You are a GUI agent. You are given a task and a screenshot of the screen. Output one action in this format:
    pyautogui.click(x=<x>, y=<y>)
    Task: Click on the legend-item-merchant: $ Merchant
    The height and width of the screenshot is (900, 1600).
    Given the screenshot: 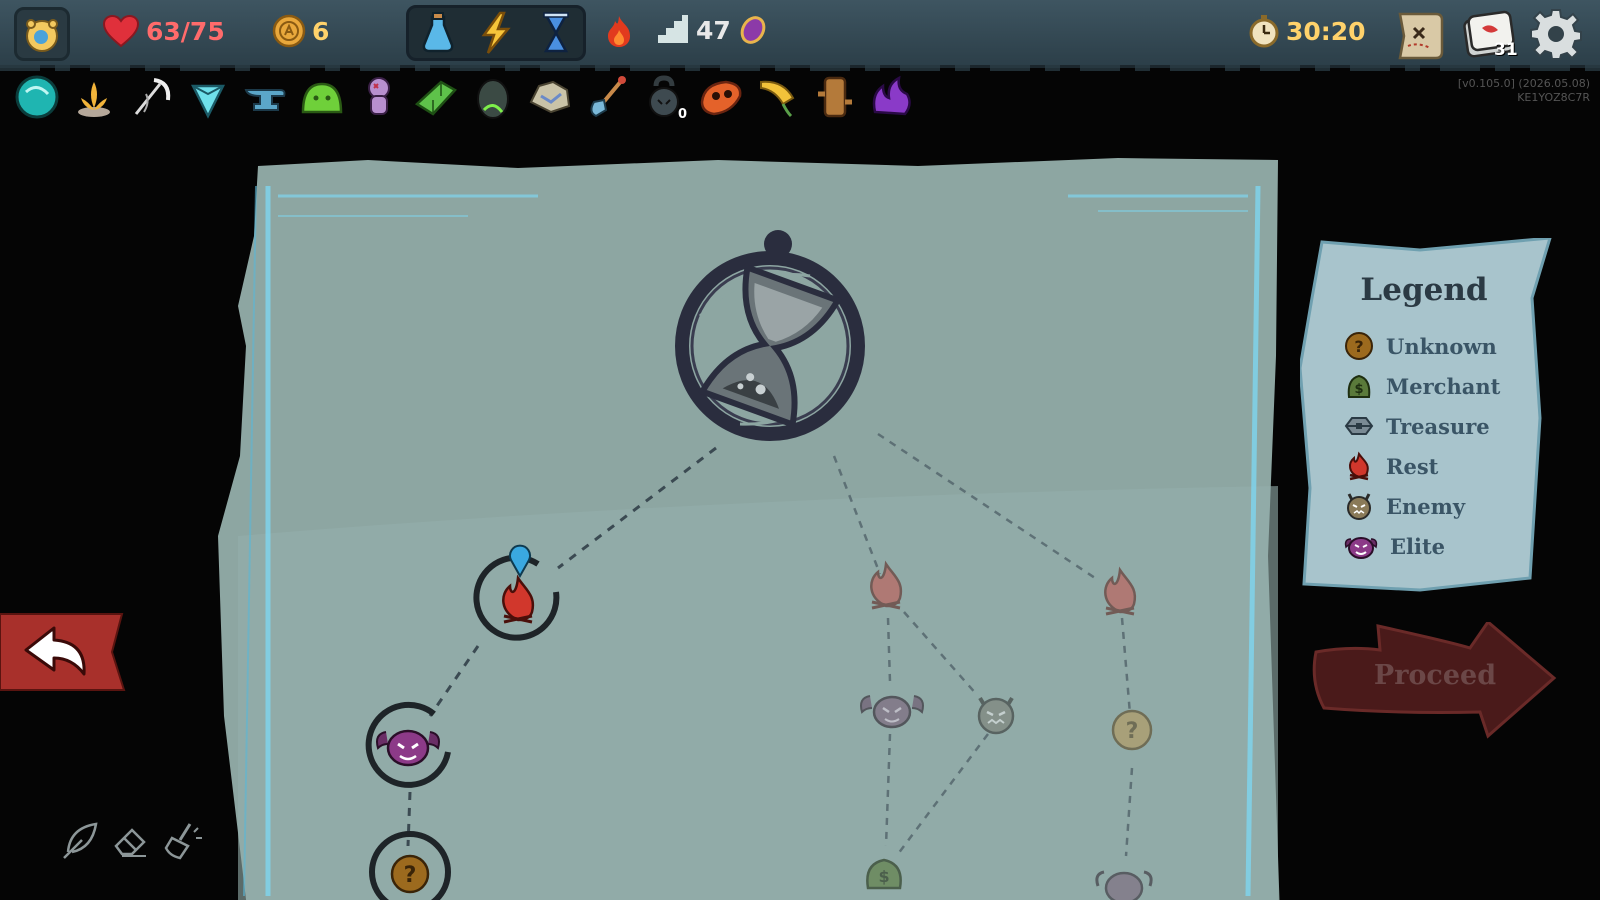 What is the action you would take?
    pyautogui.click(x=1422, y=386)
    